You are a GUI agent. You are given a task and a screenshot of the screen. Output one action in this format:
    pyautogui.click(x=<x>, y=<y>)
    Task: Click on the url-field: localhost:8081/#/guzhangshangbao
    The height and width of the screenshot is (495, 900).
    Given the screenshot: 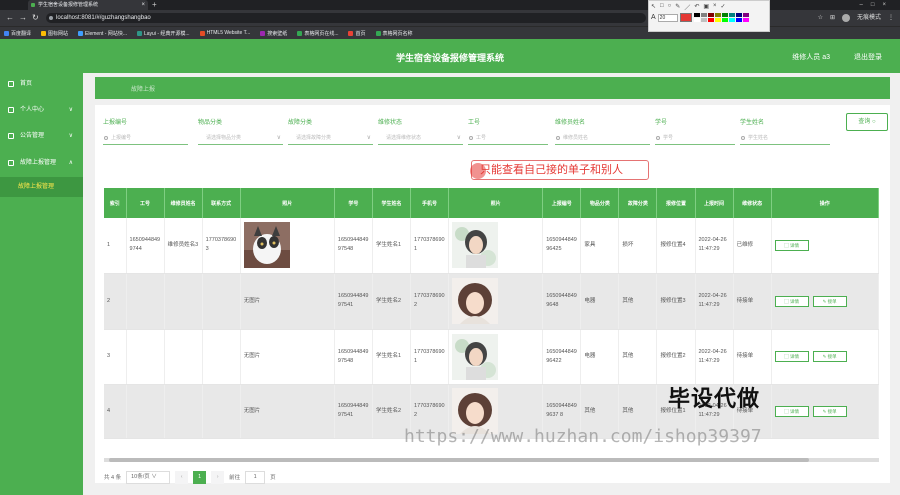 What is the action you would take?
    pyautogui.click(x=346, y=18)
    